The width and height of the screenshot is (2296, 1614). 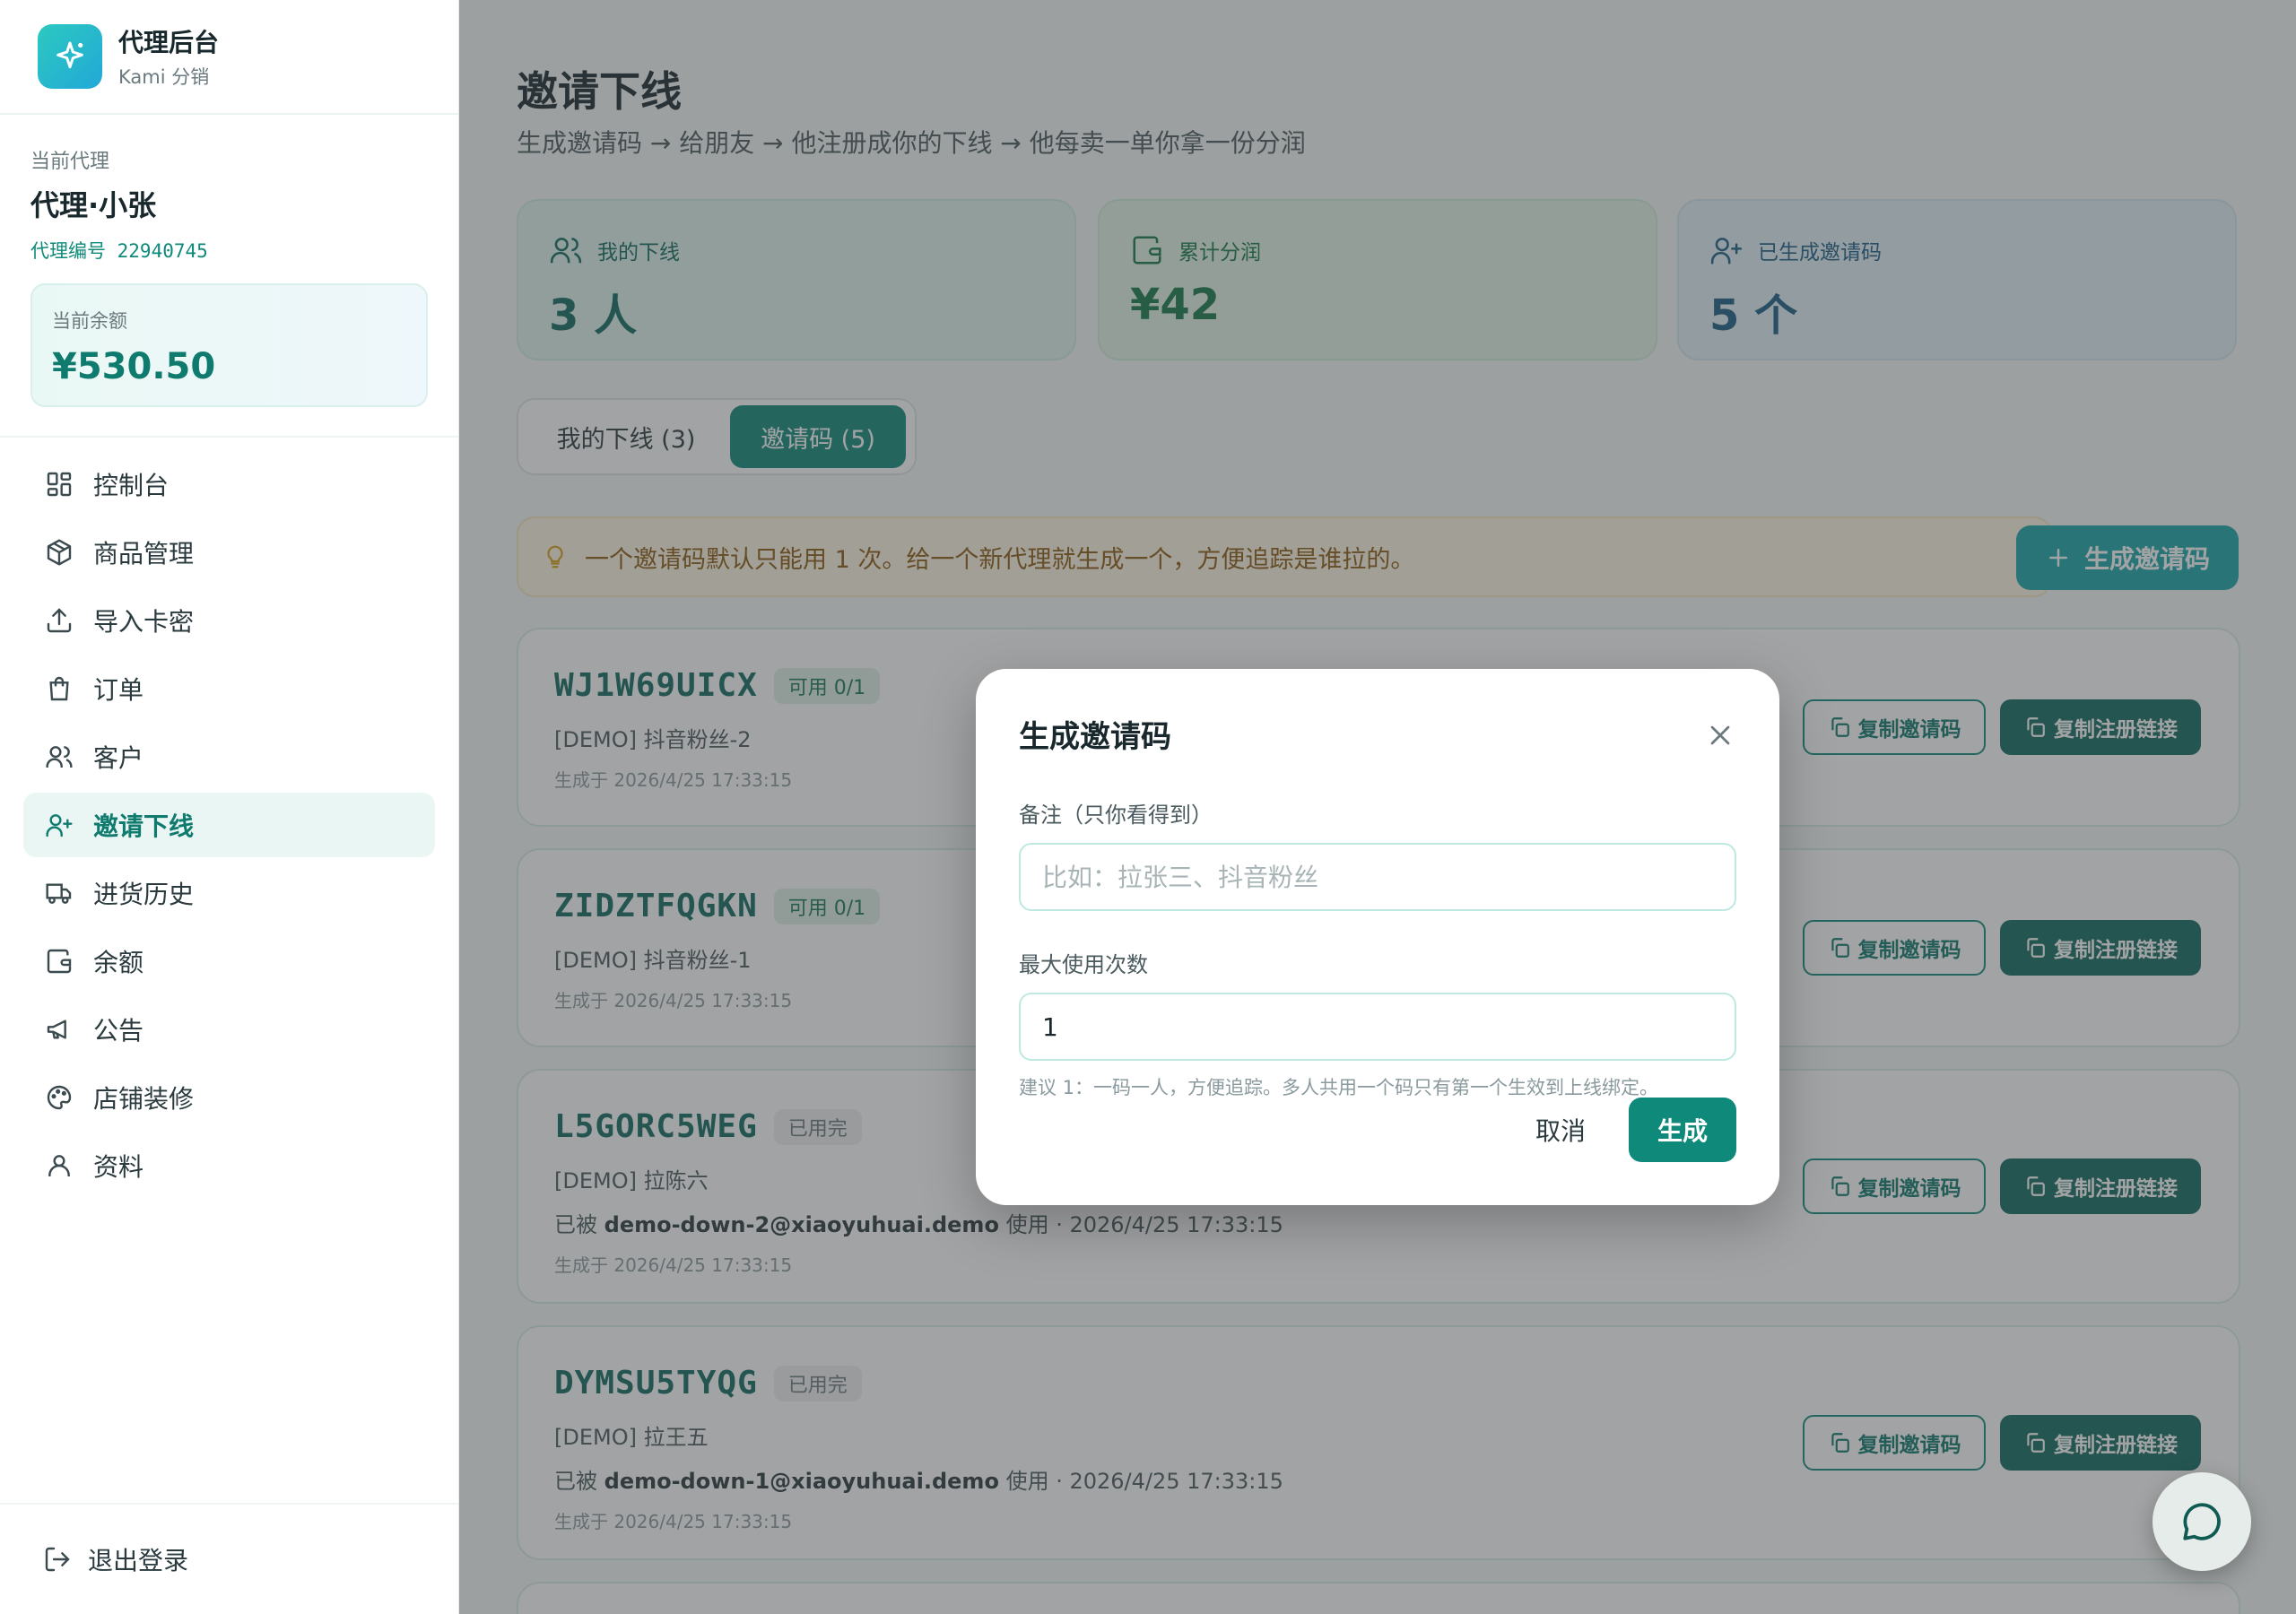 What do you see at coordinates (144, 894) in the screenshot?
I see `sidebar-item-label: 进货历史` at bounding box center [144, 894].